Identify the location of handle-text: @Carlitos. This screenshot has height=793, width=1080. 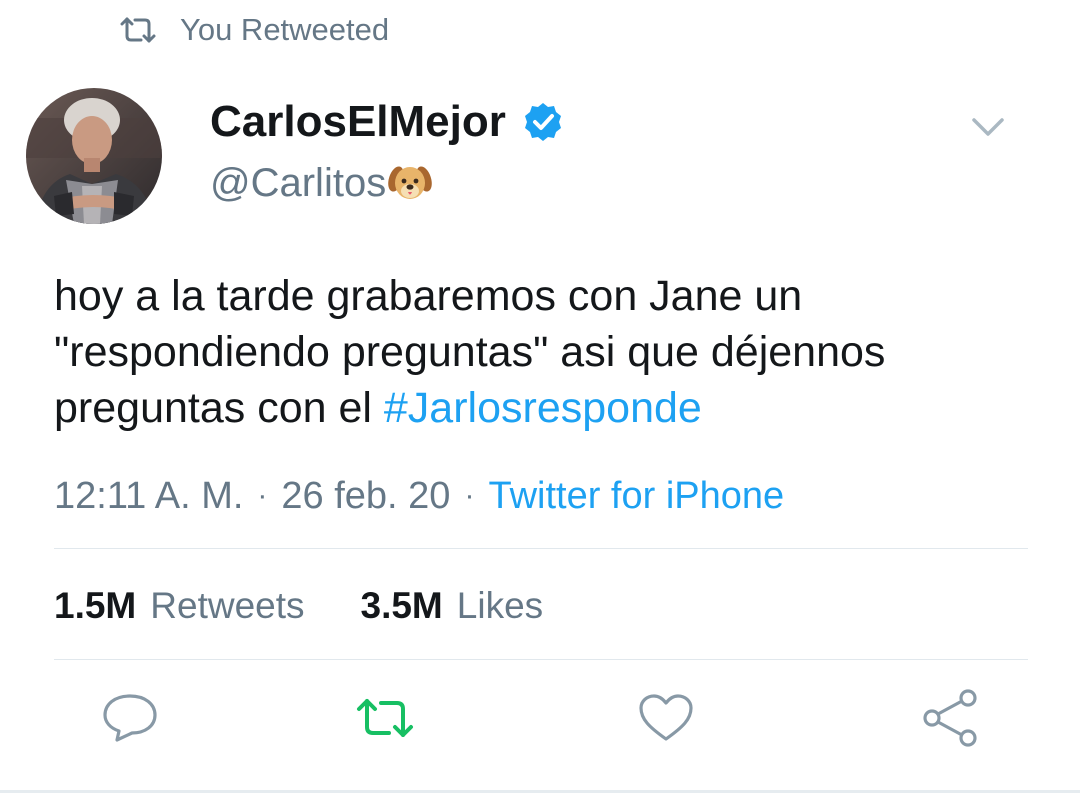
(298, 182).